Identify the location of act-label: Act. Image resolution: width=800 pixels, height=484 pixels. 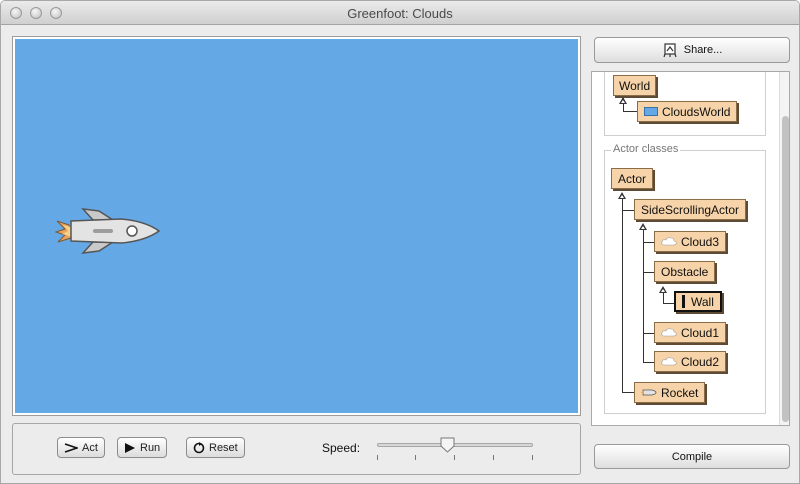
(90, 447).